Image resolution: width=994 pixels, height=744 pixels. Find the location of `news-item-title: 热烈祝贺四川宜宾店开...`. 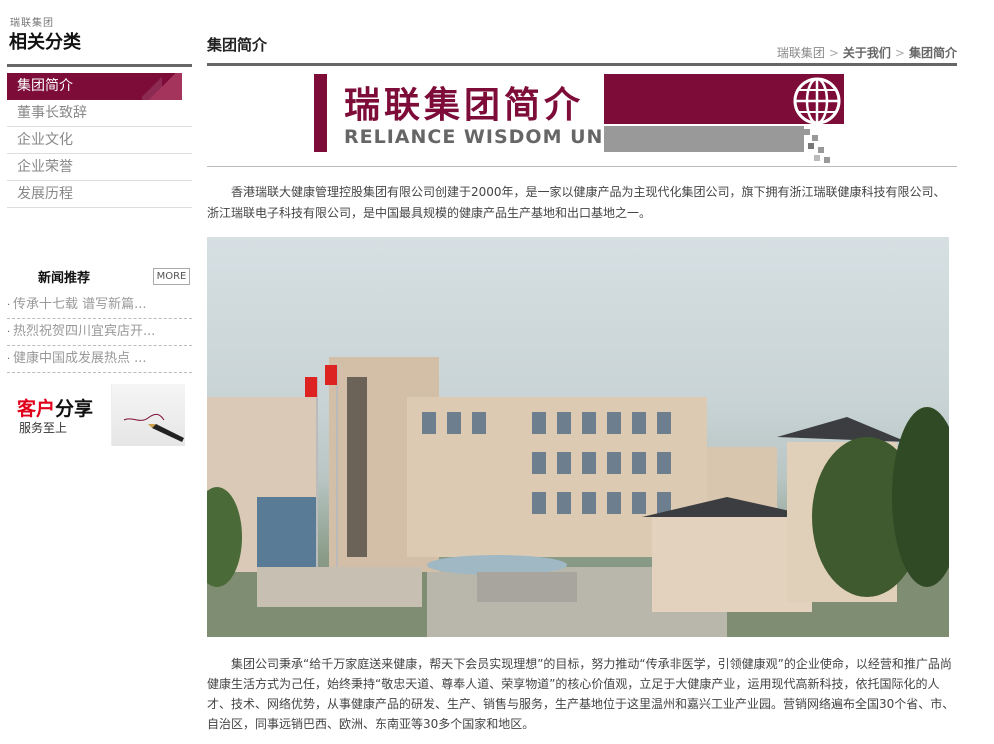

news-item-title: 热烈祝贺四川宜宾店开... is located at coordinates (84, 331).